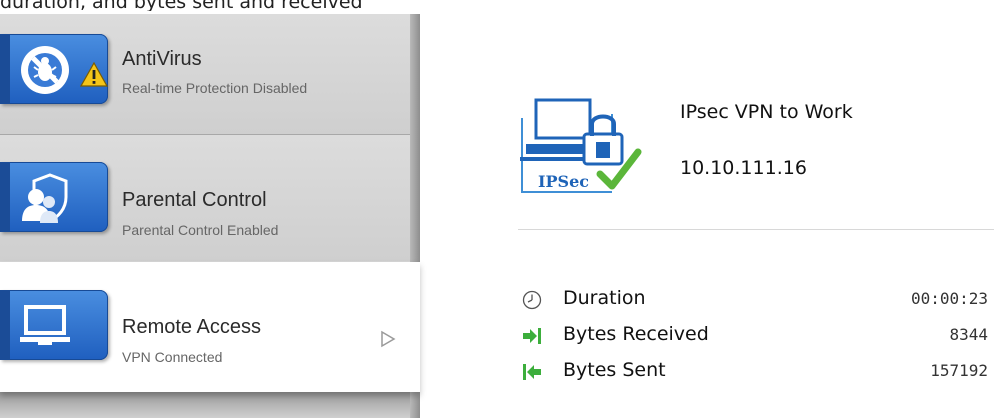 This screenshot has width=994, height=418. I want to click on sidebar-item-subtitle: VPN Connected, so click(172, 357).